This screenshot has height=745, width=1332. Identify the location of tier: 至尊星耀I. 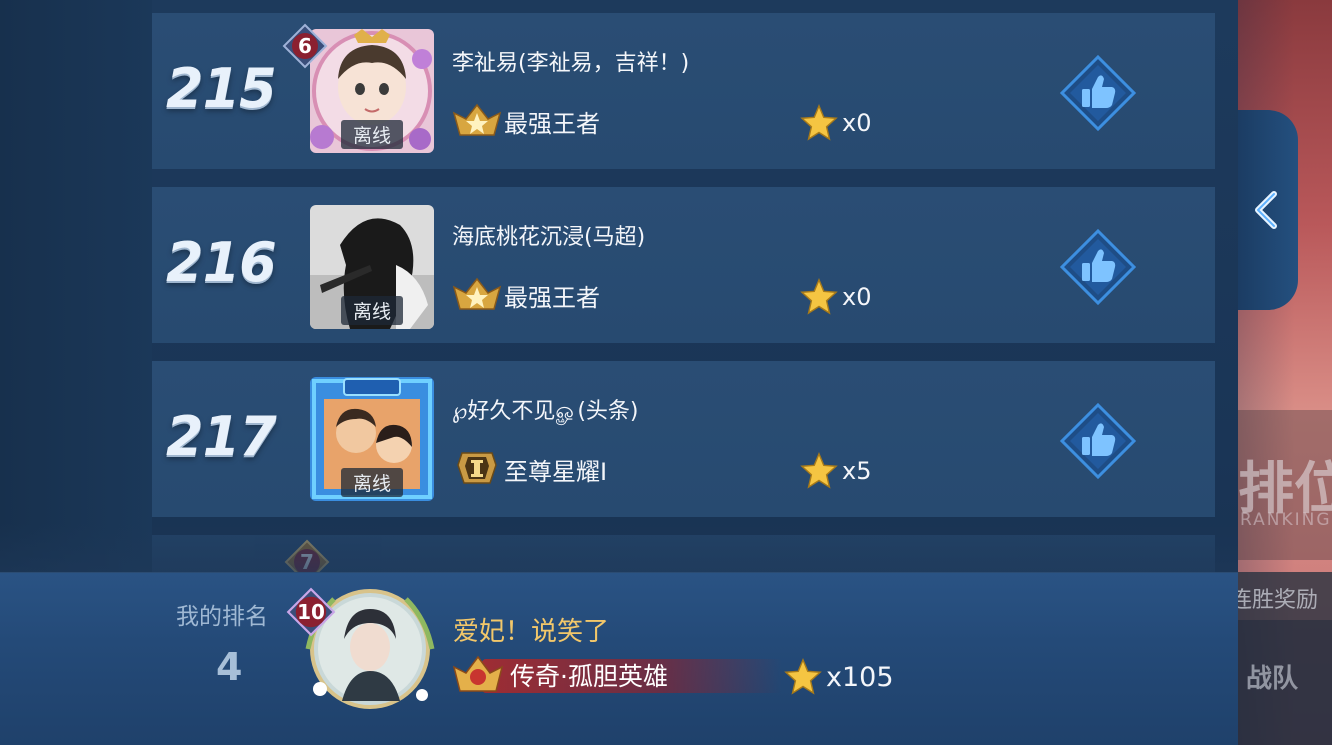
(529, 469).